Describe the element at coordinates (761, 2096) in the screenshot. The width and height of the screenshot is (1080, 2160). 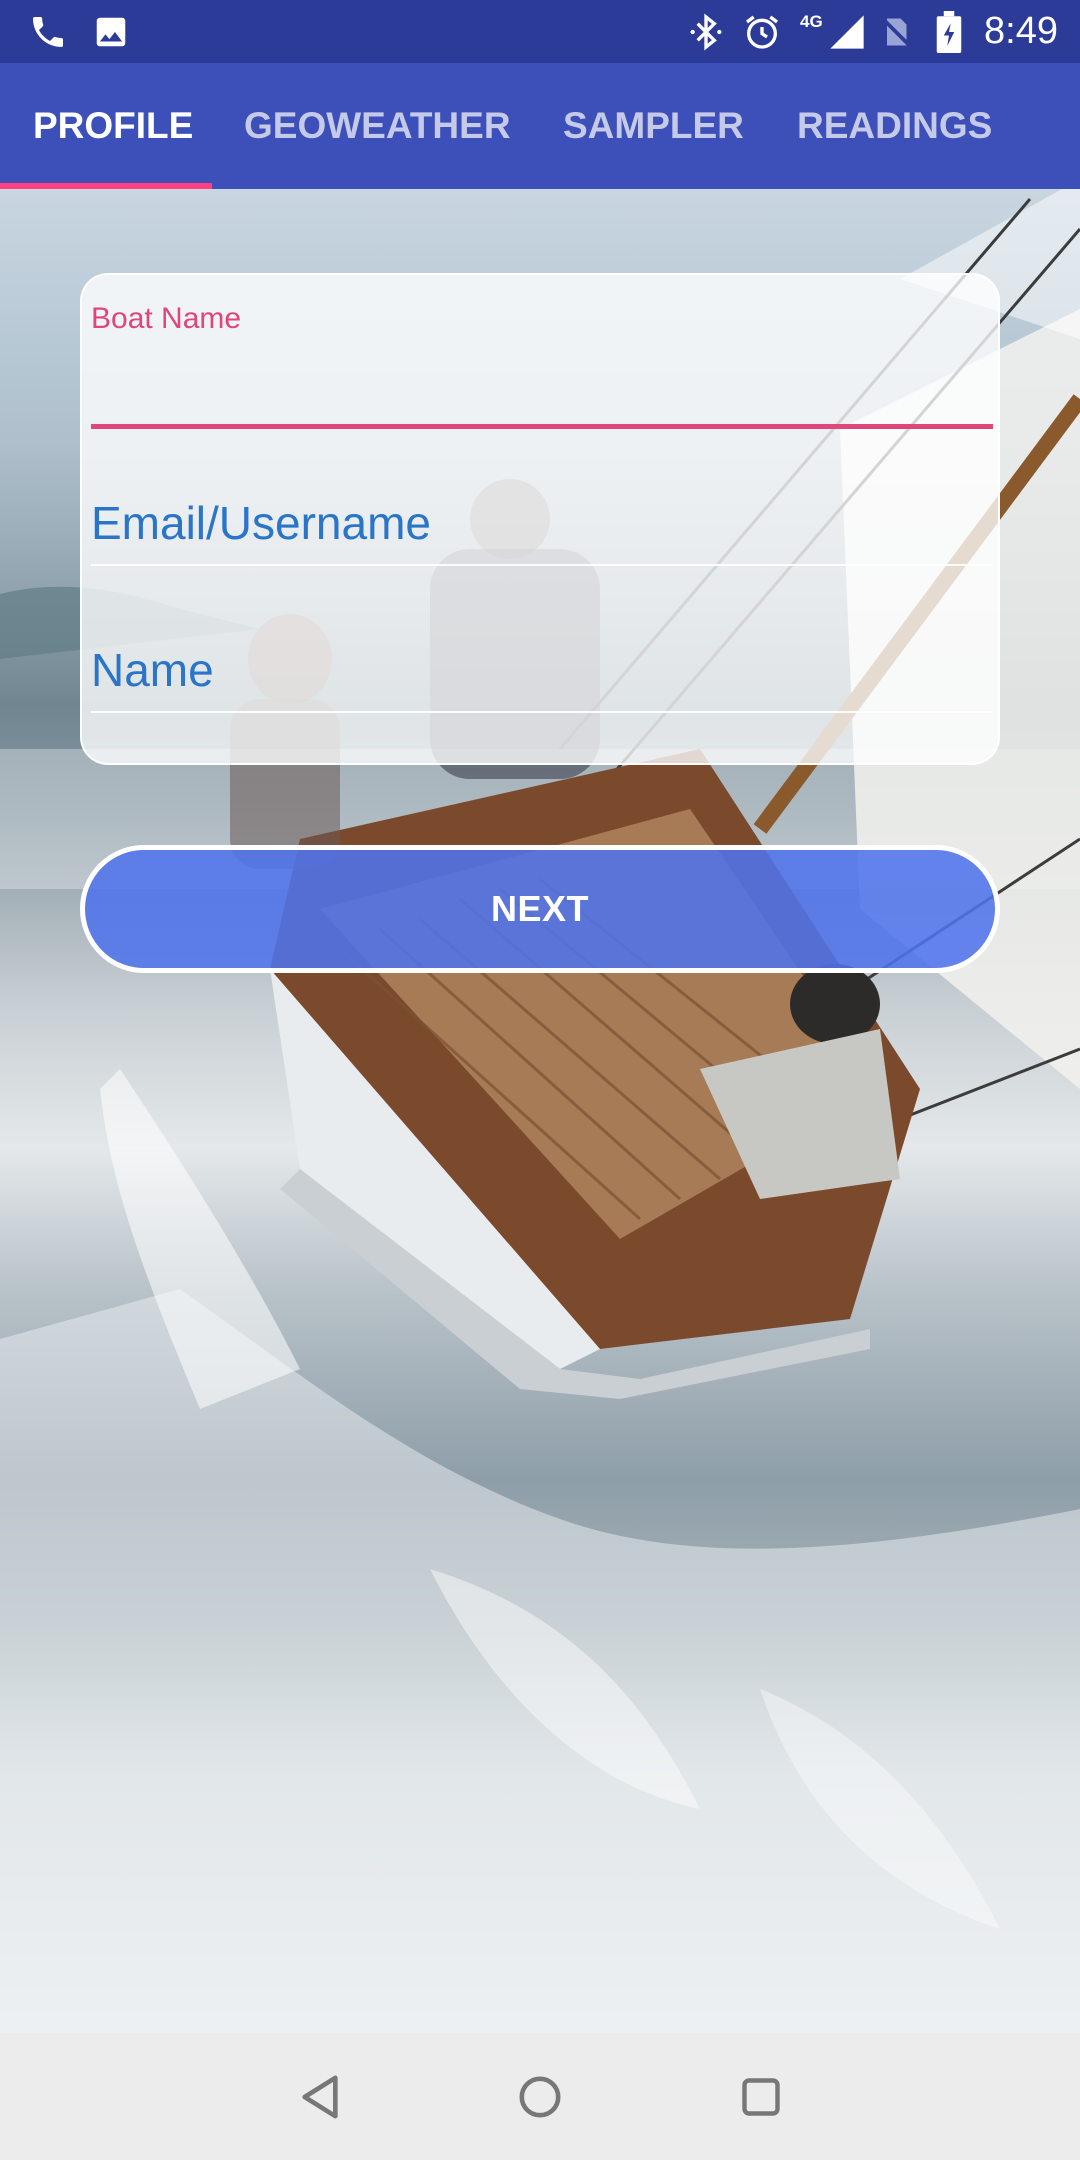
I see `recents-icon` at that location.